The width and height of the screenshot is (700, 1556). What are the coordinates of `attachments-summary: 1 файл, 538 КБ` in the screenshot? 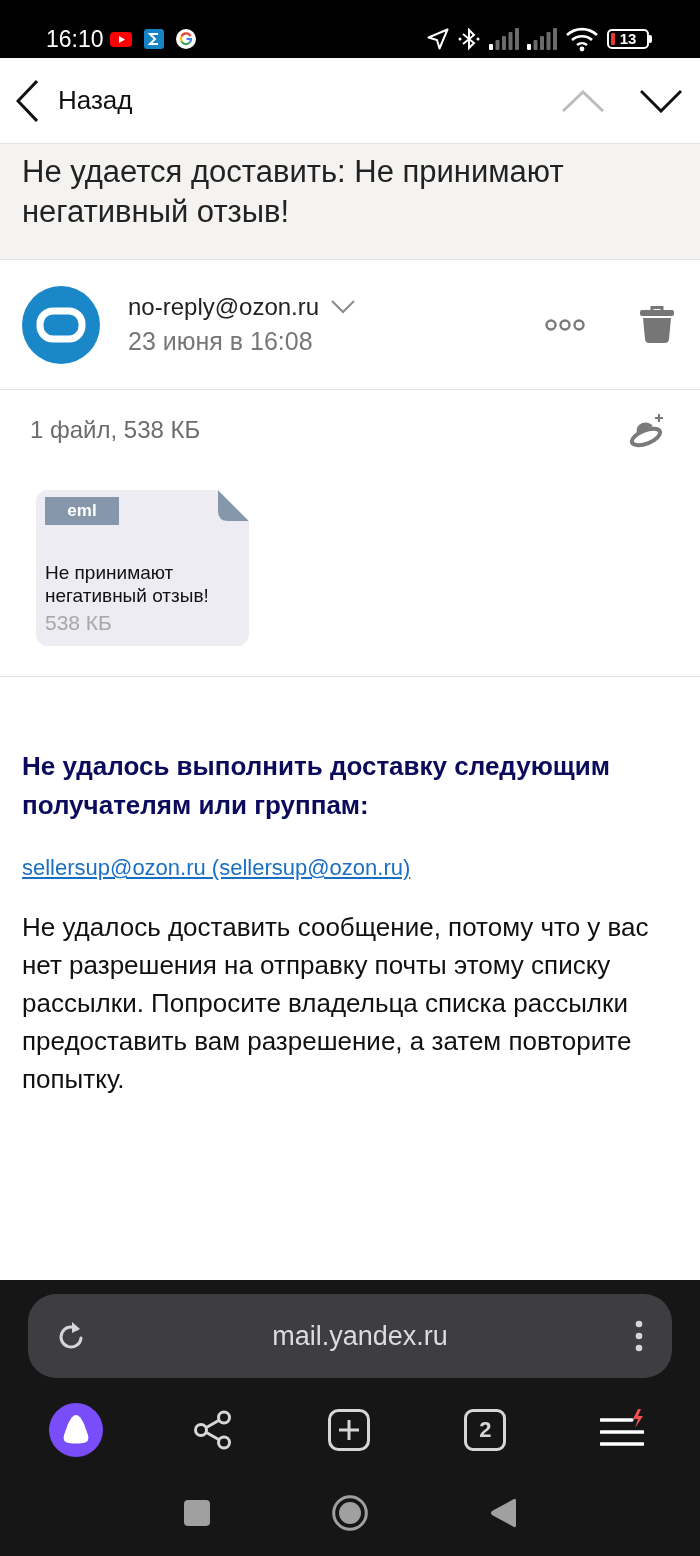 It's located at (115, 430).